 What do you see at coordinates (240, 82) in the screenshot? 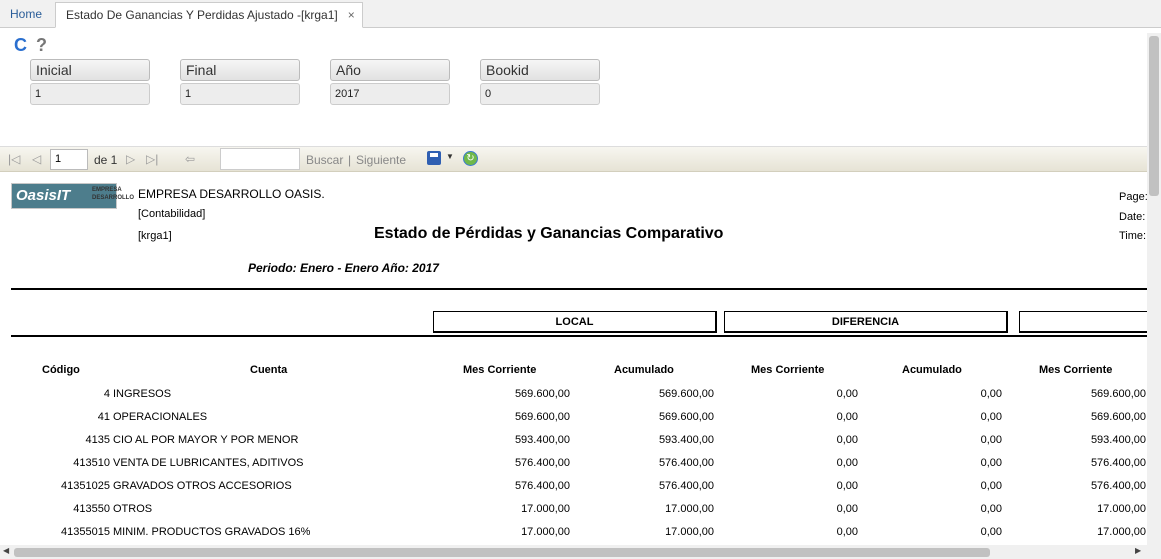
I see `param-final: Final 1` at bounding box center [240, 82].